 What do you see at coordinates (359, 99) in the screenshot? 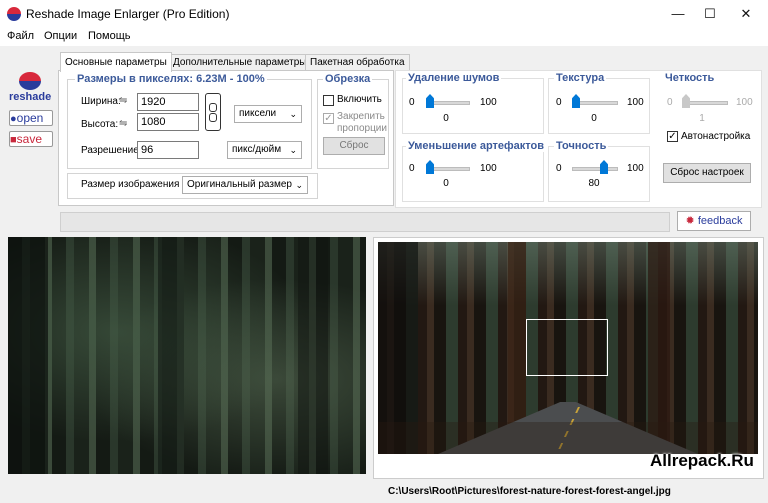
I see `crop-enable-label: Включить` at bounding box center [359, 99].